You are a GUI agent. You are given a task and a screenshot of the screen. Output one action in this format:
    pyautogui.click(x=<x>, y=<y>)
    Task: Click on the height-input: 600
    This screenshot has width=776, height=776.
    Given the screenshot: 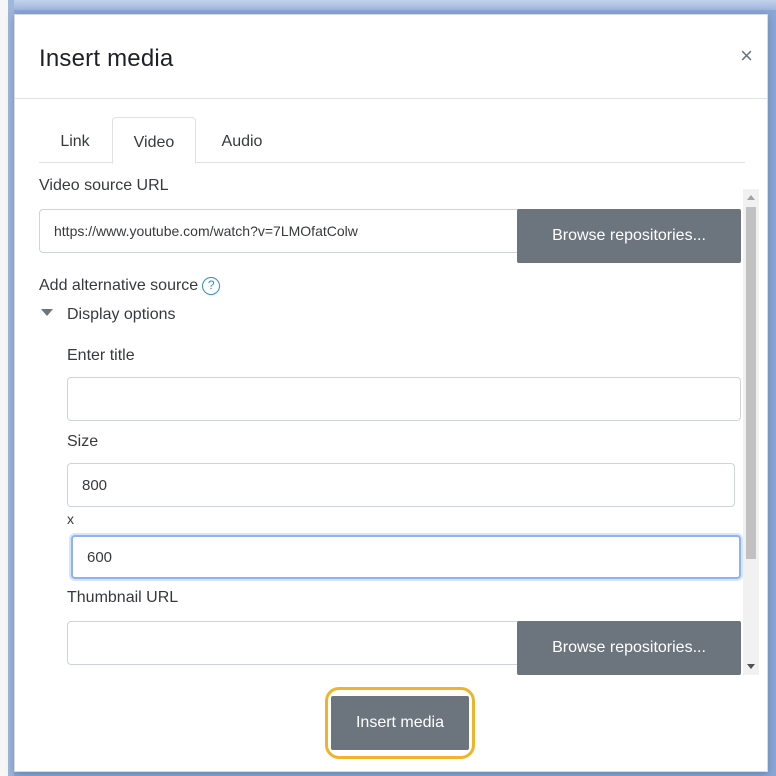 What is the action you would take?
    pyautogui.click(x=406, y=557)
    